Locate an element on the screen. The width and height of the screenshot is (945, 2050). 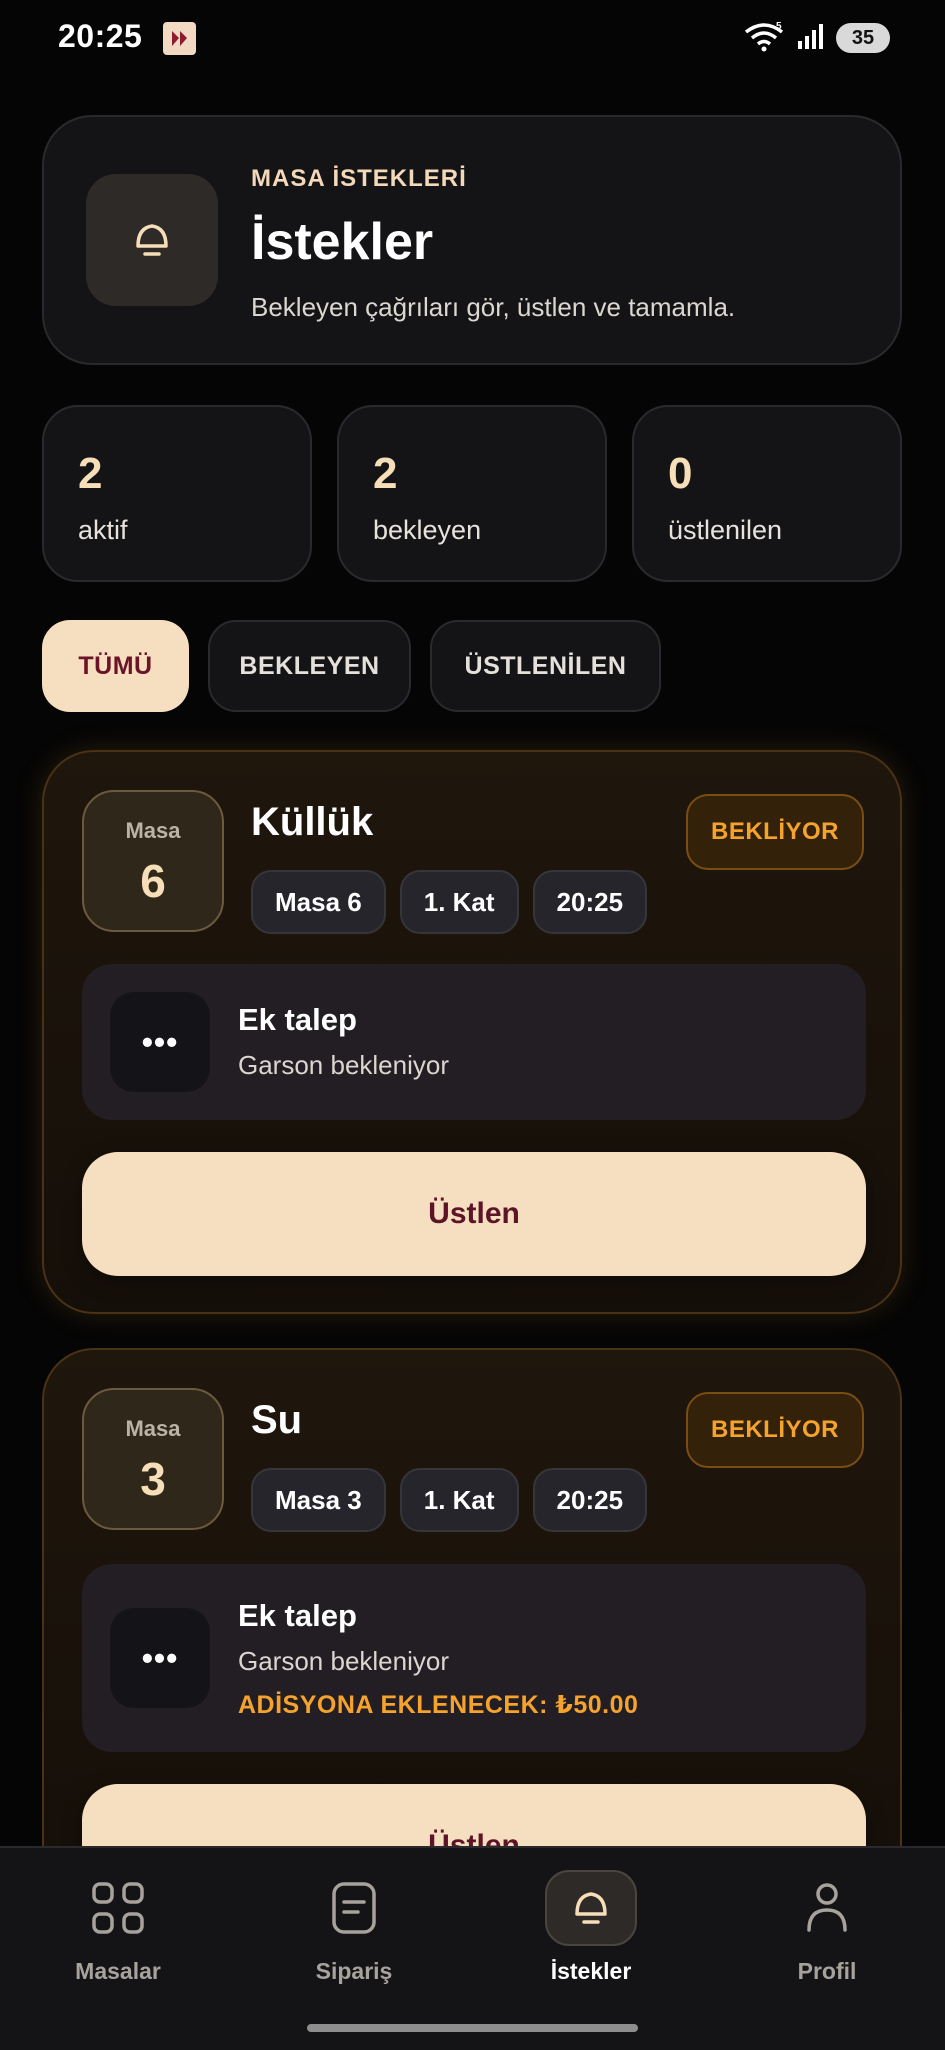
table-badge: Masa 6 is located at coordinates (153, 861).